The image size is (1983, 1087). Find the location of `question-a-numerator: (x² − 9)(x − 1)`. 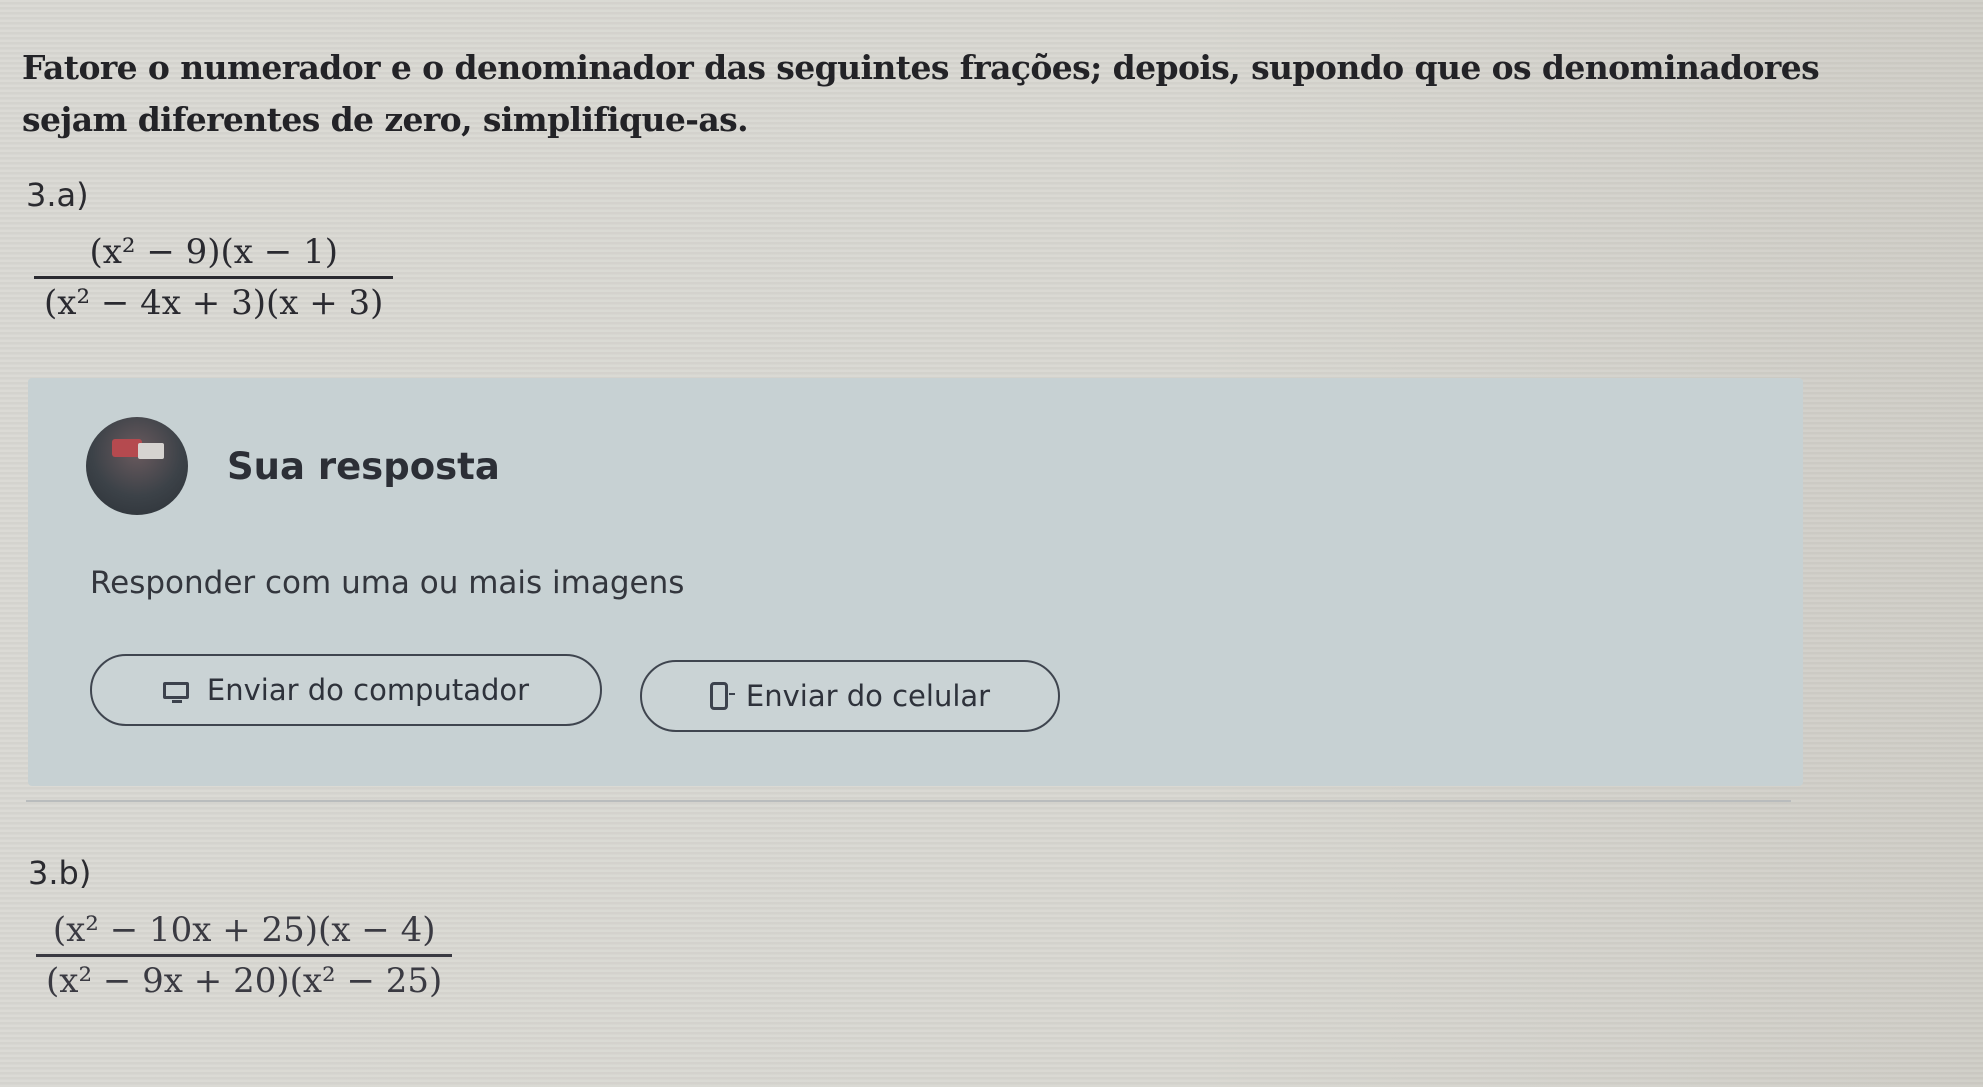

question-a-numerator: (x² − 9)(x − 1) is located at coordinates (213, 252).